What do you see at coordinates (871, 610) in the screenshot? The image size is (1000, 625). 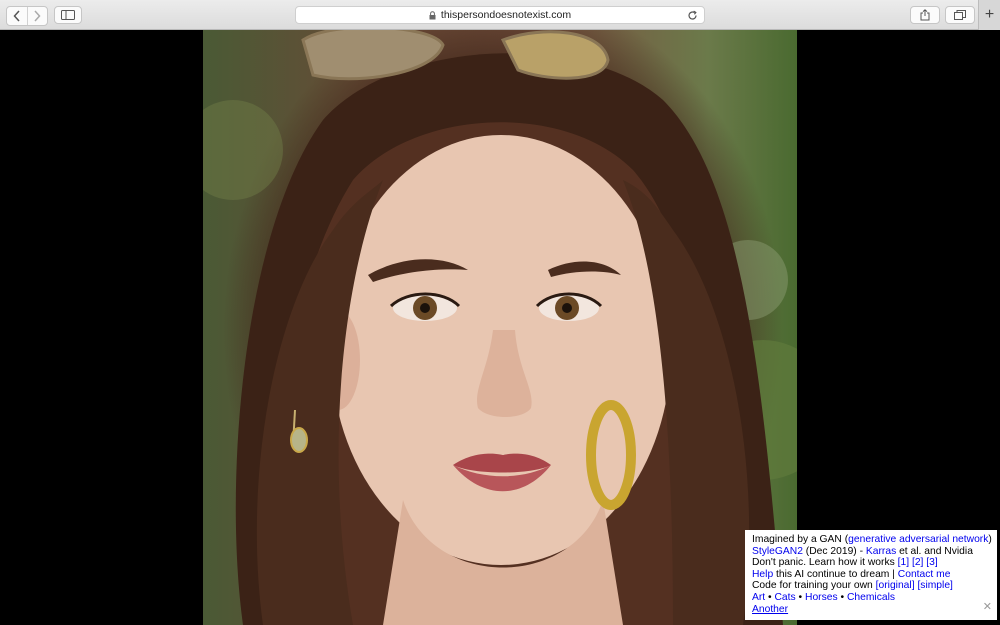 I see `info-line-another: Another` at bounding box center [871, 610].